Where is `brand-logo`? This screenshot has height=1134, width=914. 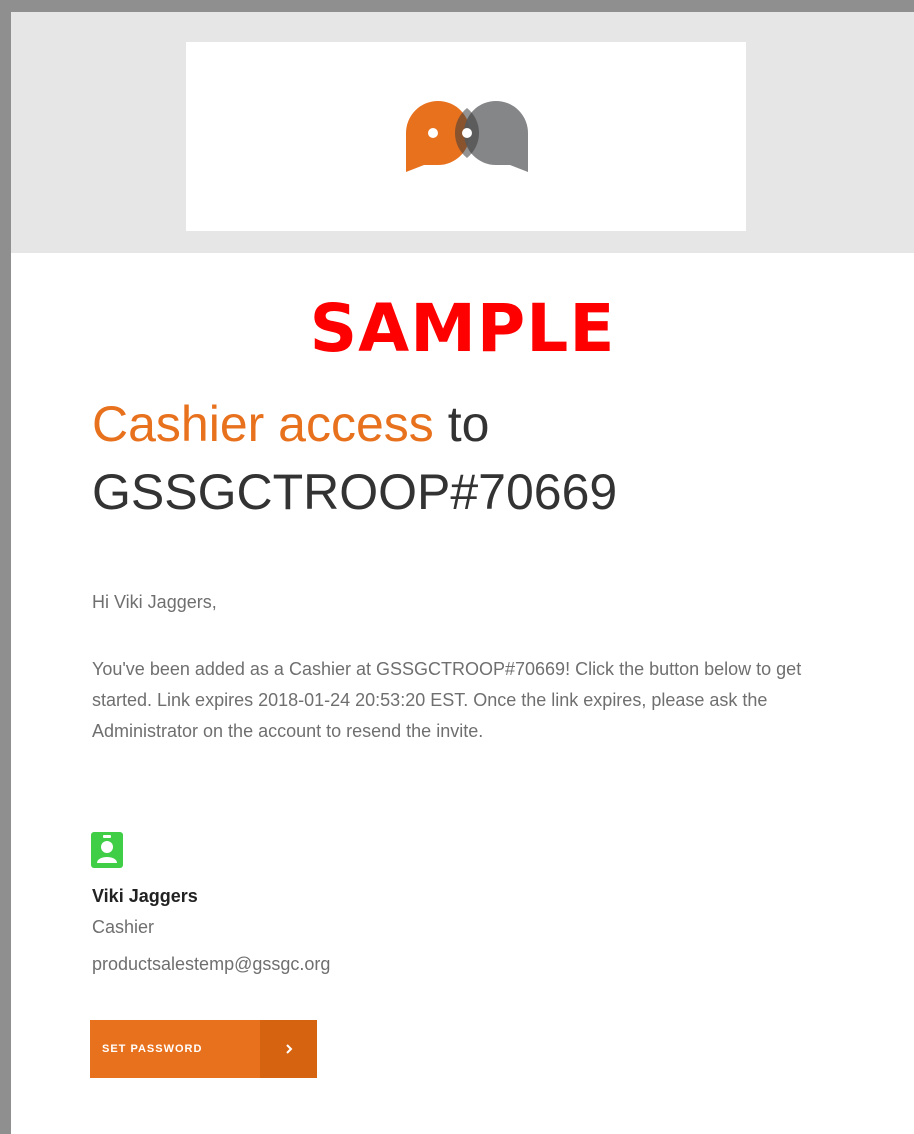 brand-logo is located at coordinates (467, 136).